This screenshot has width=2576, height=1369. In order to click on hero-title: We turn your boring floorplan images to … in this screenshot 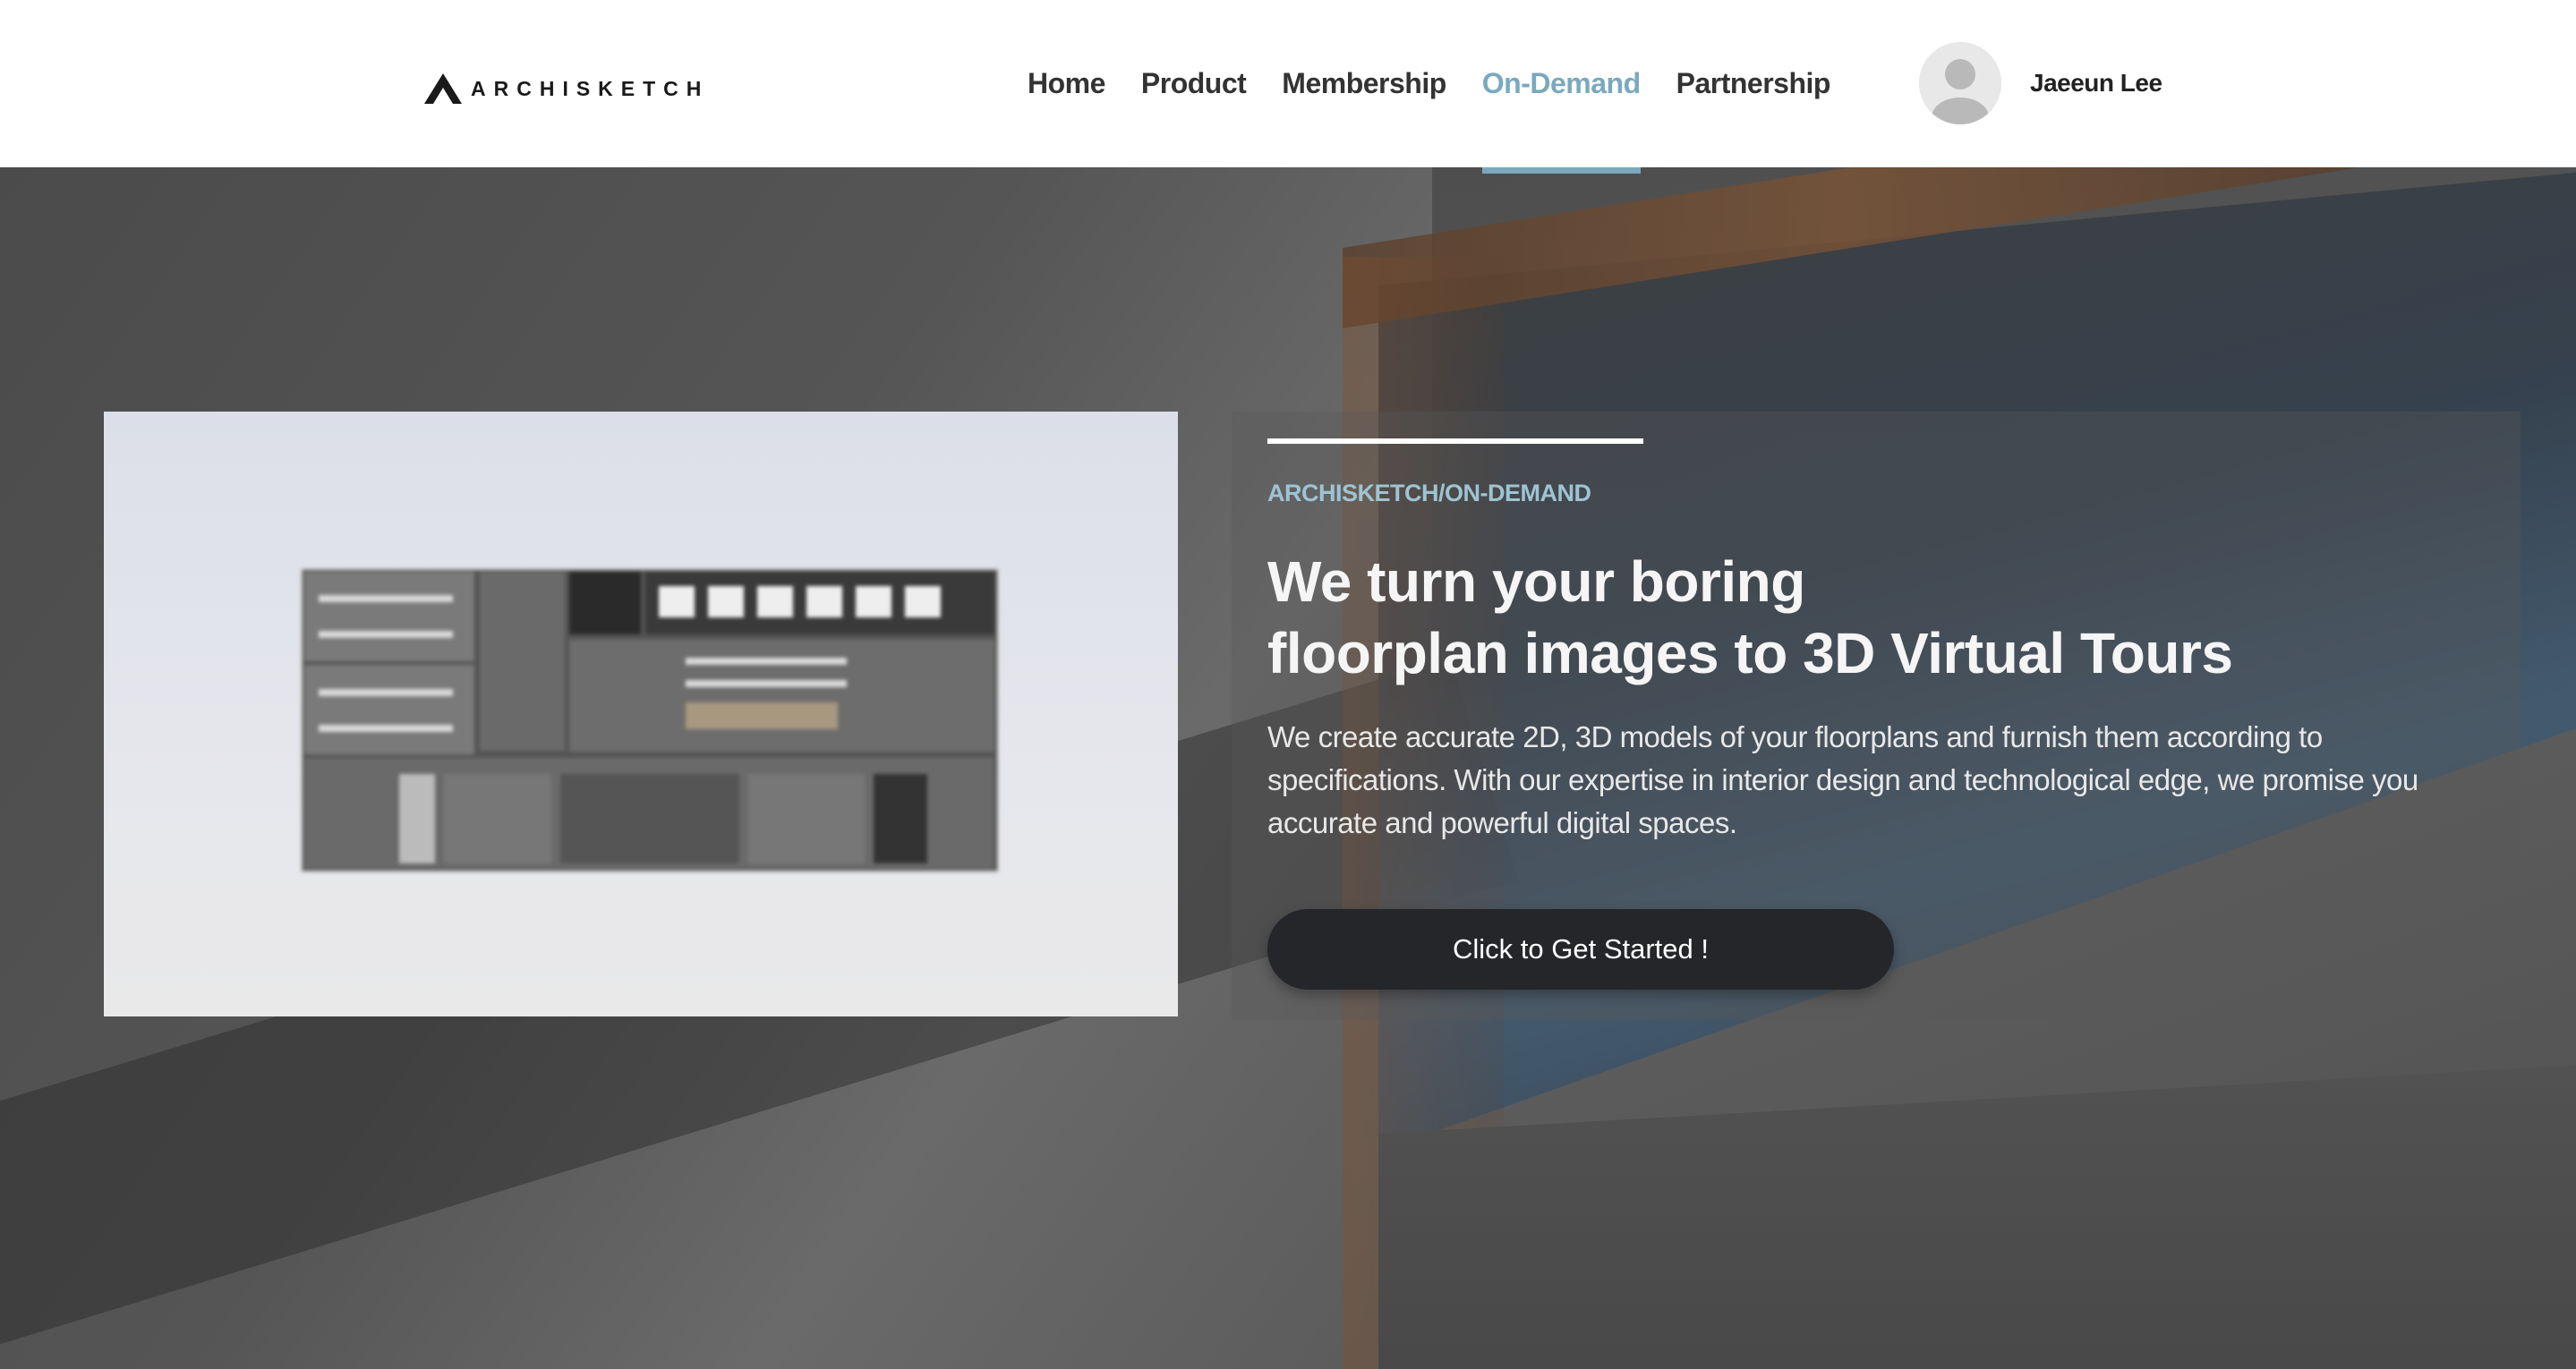, I will do `click(1876, 617)`.